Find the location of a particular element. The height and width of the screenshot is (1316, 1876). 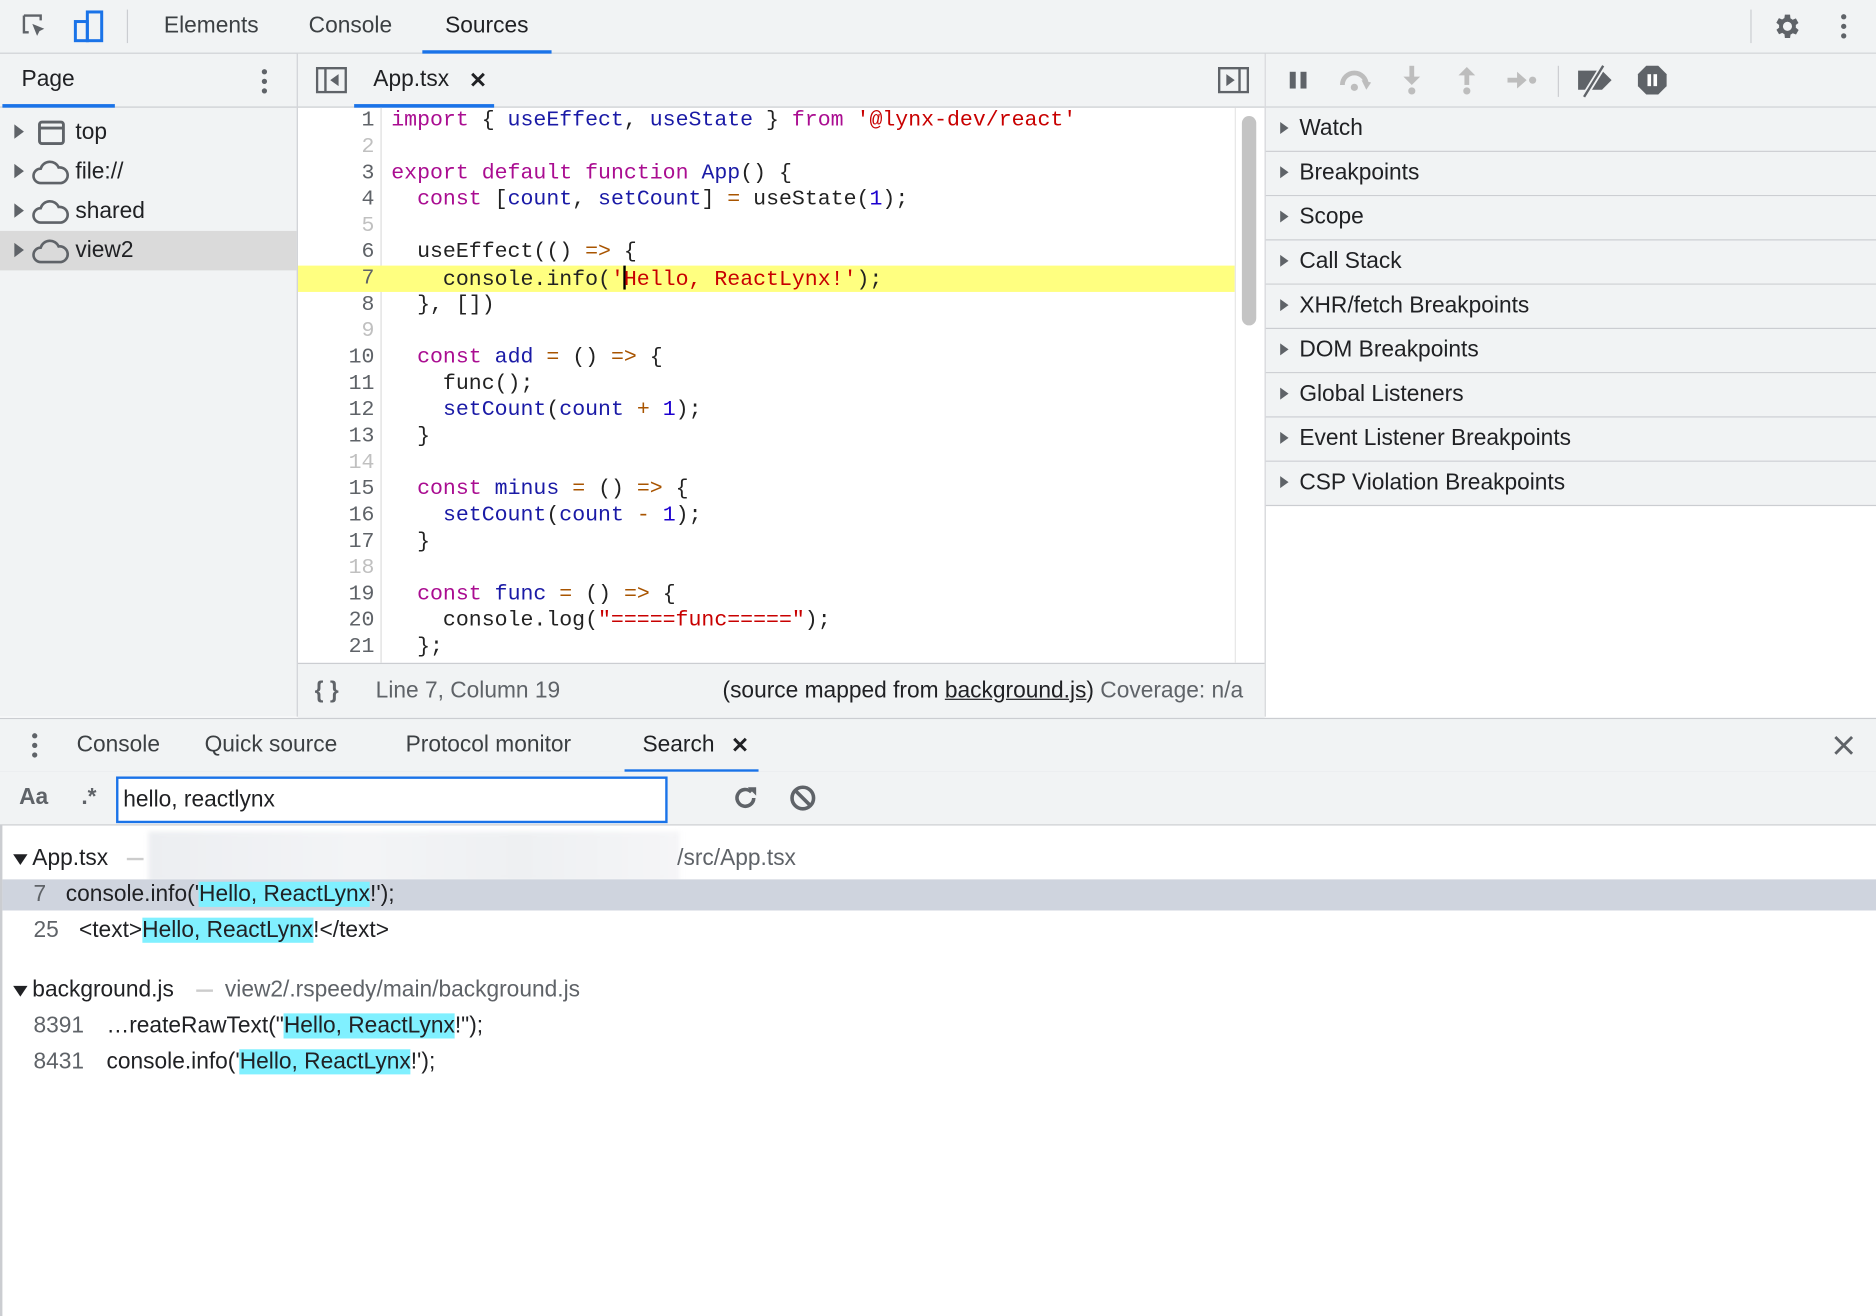

line-number: 13 is located at coordinates (336, 437).